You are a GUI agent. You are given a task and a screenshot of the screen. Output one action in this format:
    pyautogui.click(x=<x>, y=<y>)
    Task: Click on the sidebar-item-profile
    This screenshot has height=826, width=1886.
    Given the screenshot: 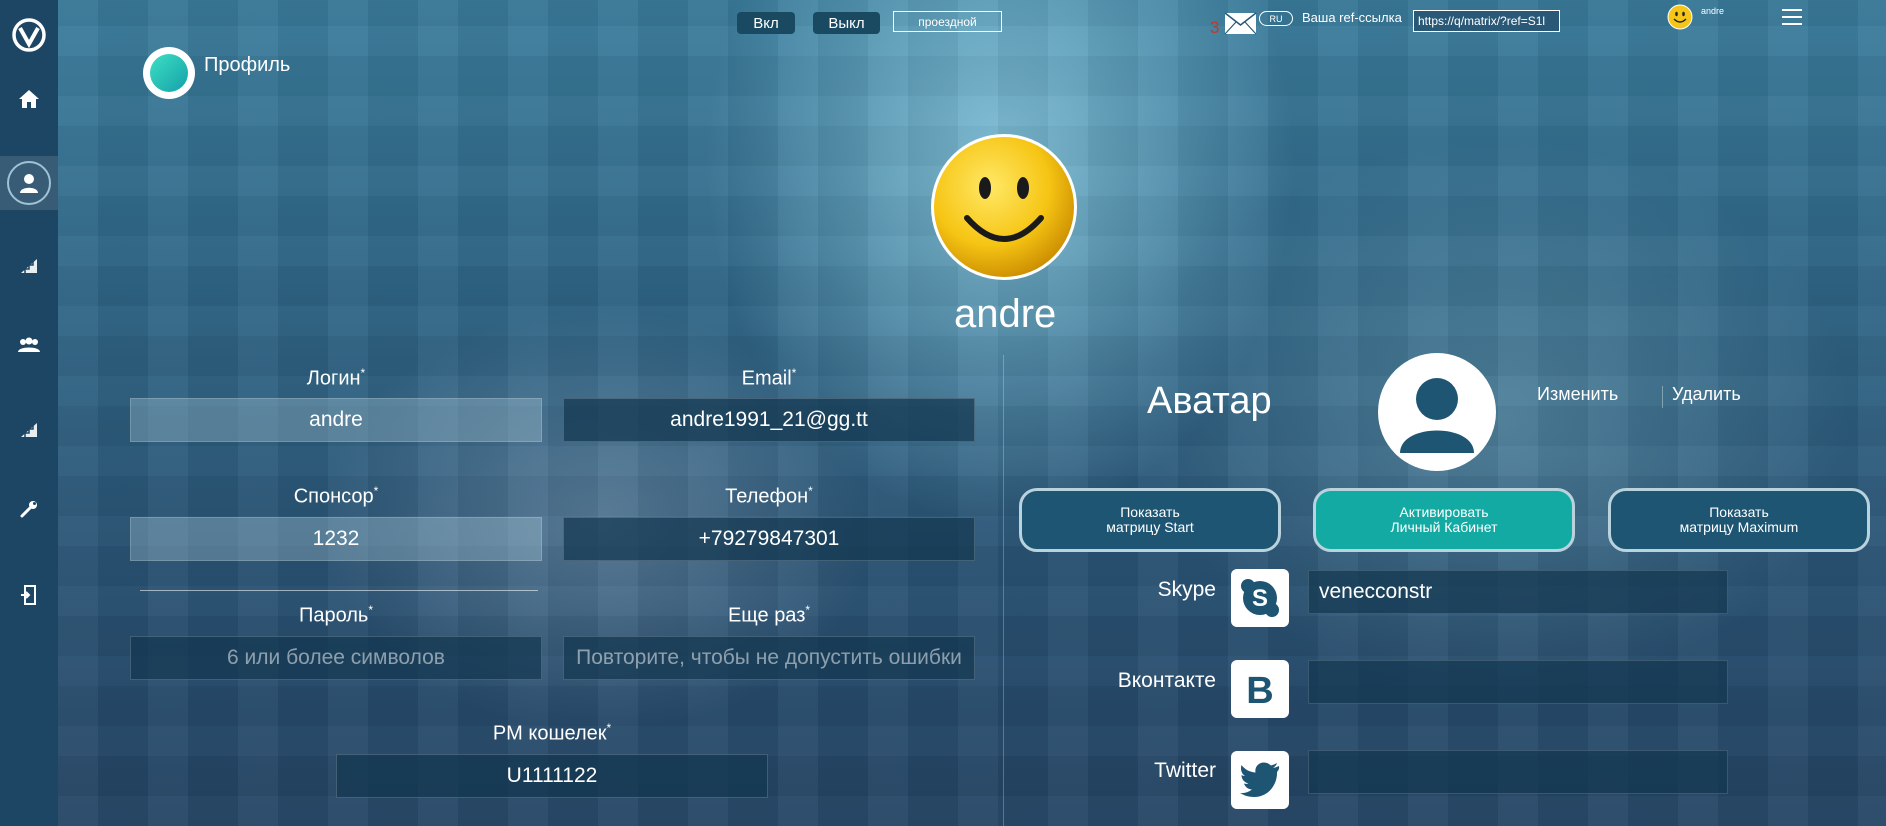 What is the action you would take?
    pyautogui.click(x=29, y=183)
    